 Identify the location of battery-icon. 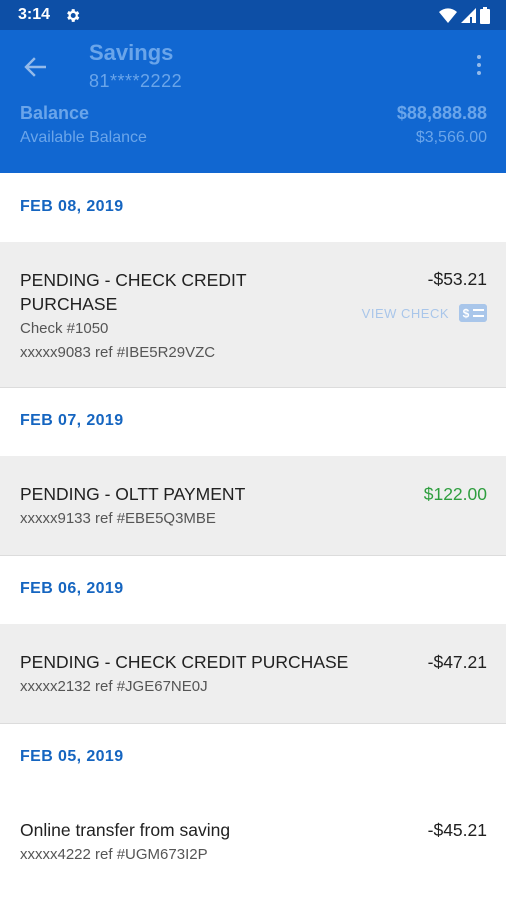
(485, 15).